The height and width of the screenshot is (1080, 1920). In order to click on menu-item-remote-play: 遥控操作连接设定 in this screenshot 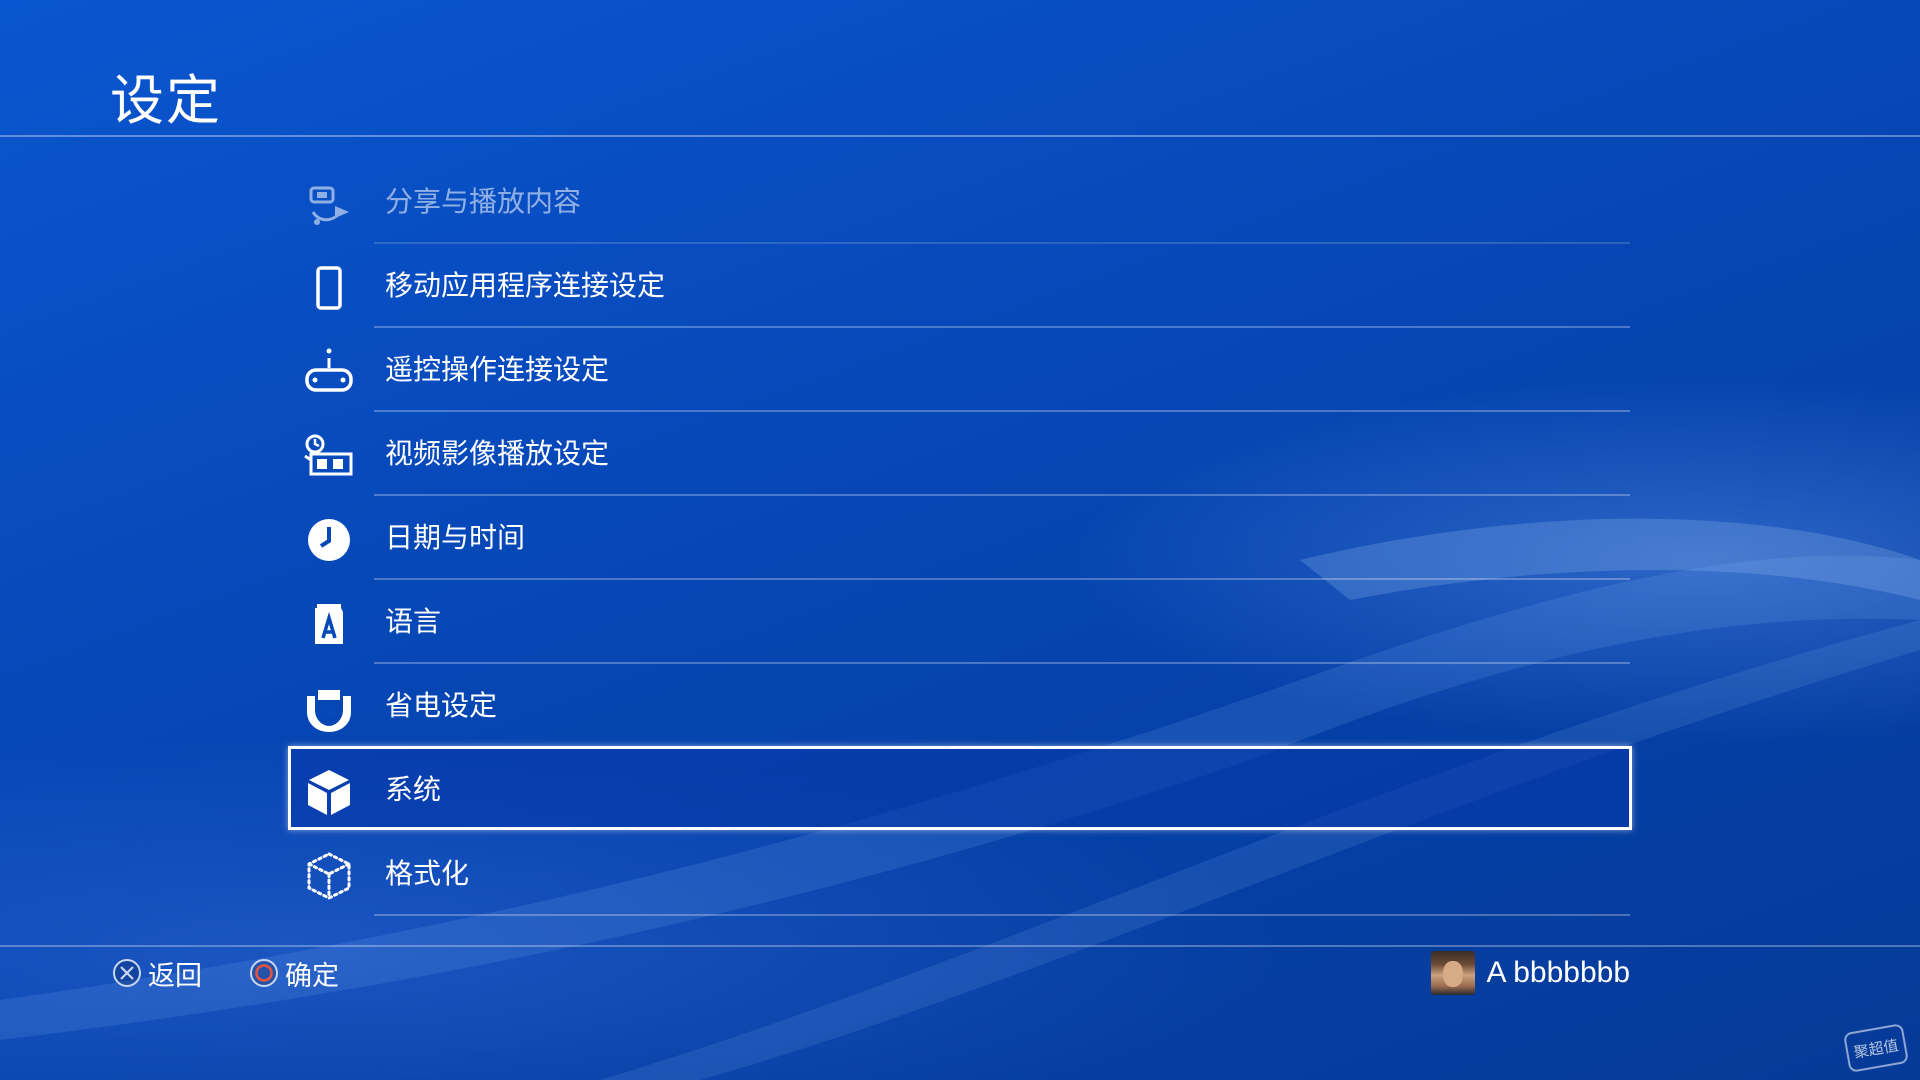, I will do `click(960, 370)`.